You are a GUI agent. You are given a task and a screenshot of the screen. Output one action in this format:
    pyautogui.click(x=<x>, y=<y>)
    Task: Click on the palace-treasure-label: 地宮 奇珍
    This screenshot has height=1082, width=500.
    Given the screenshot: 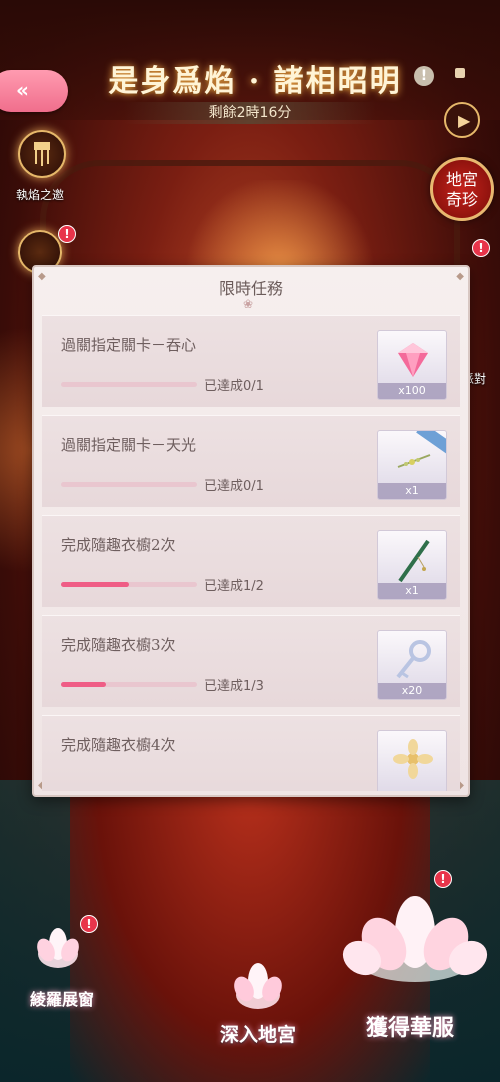 What is the action you would take?
    pyautogui.click(x=461, y=189)
    